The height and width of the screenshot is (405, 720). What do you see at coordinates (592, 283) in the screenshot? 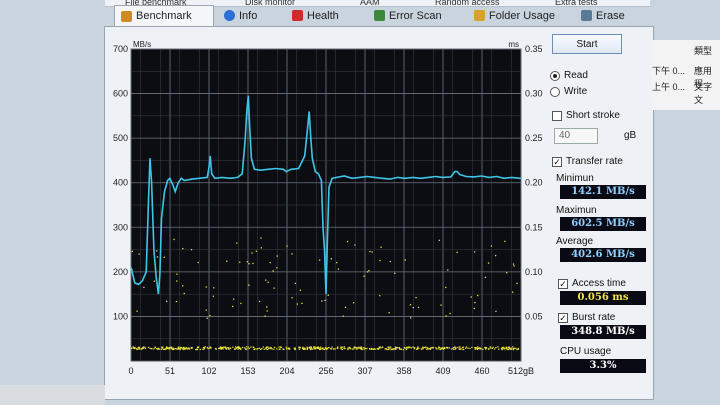
I see `access-time-checkbox: ✓ Access time` at bounding box center [592, 283].